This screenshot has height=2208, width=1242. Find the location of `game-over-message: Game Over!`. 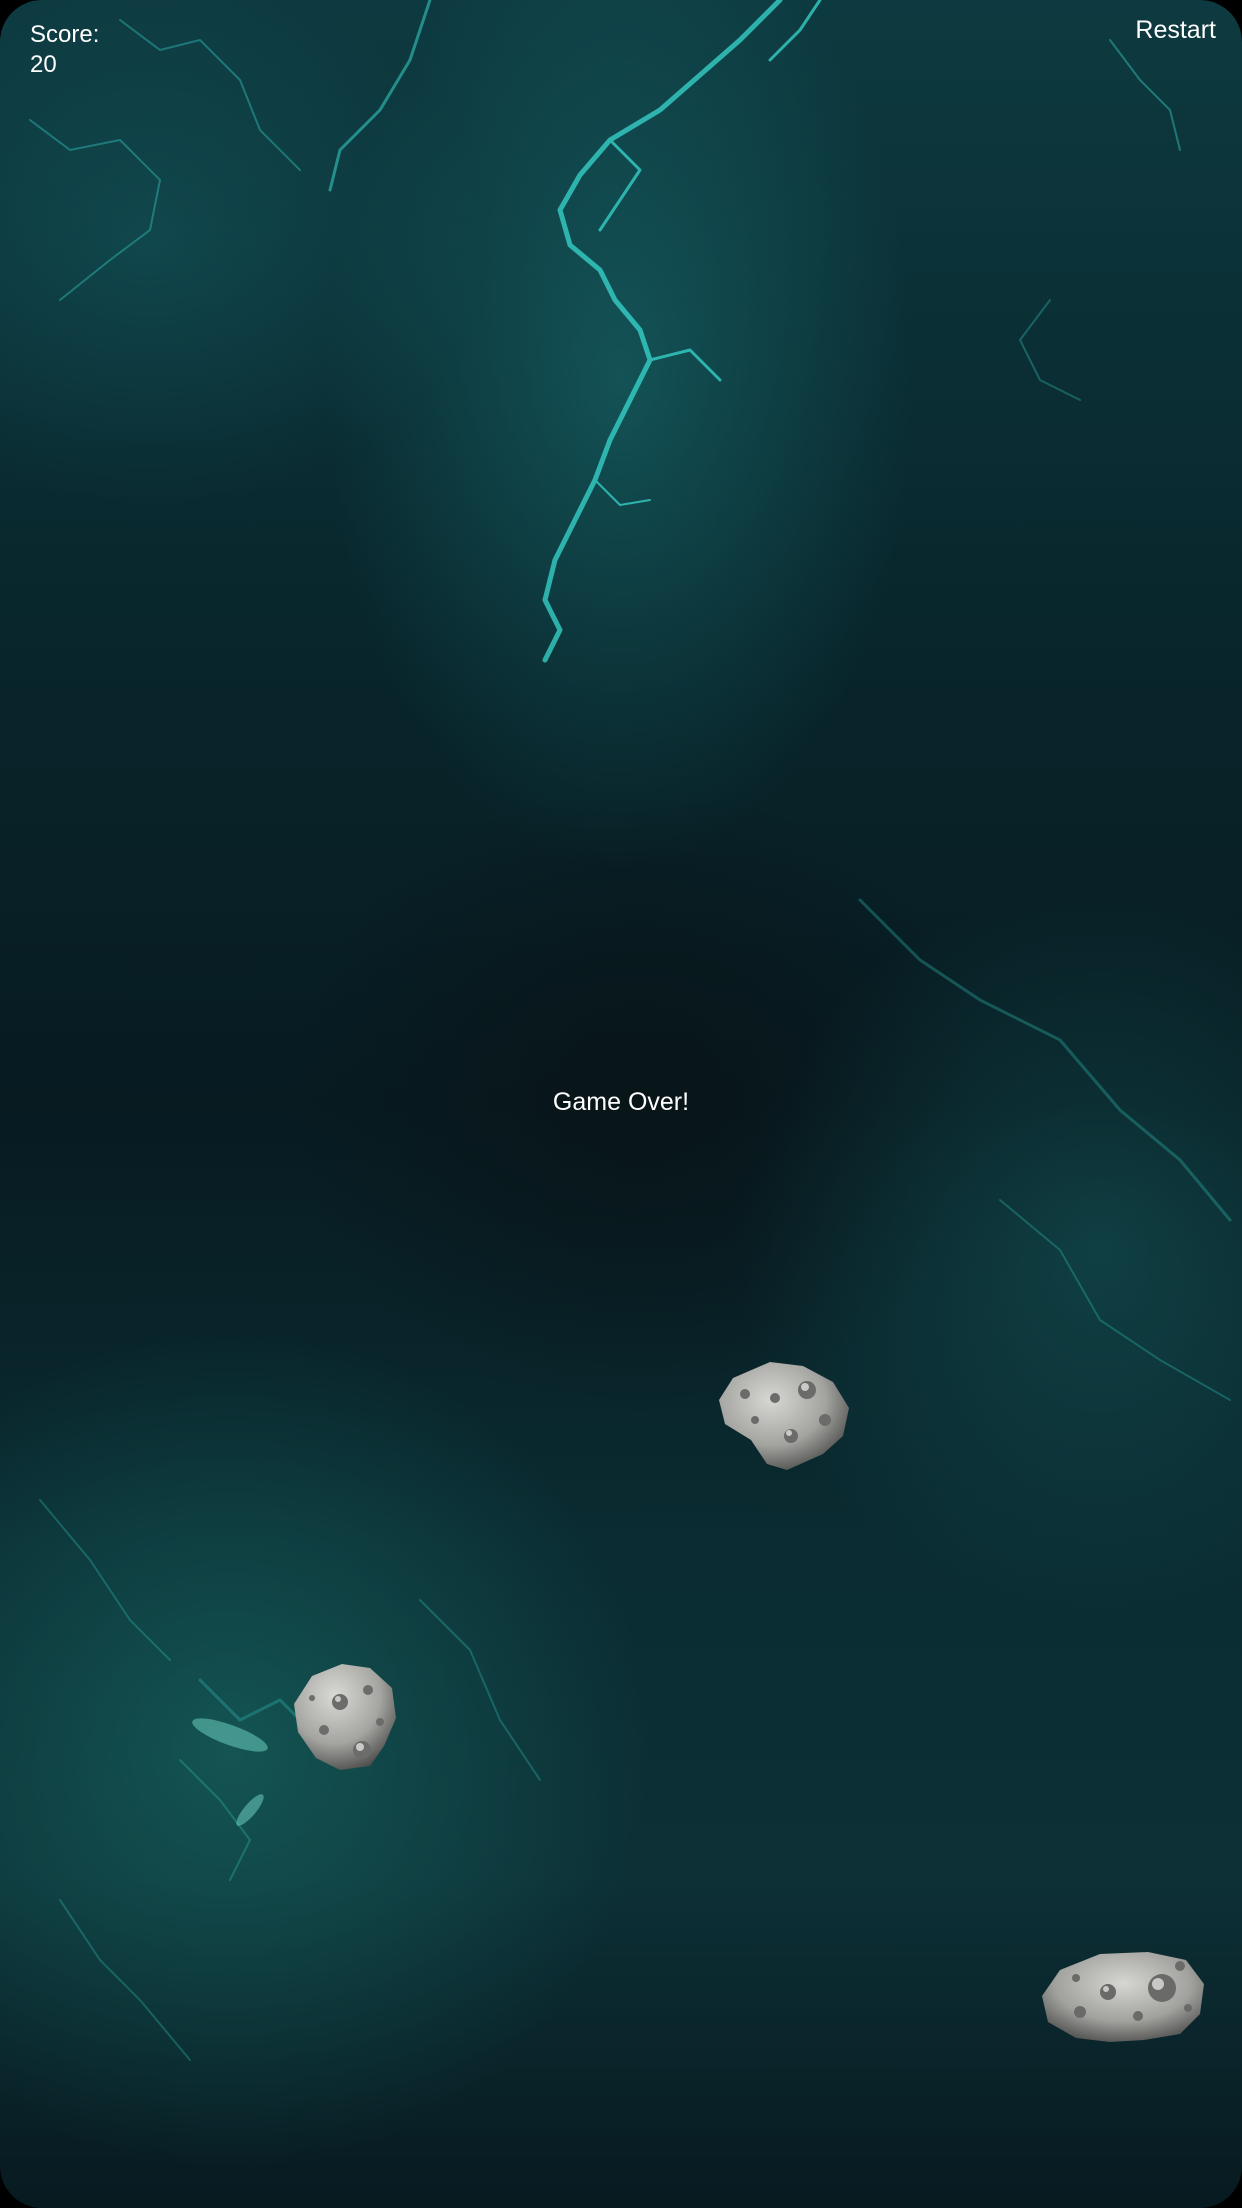

game-over-message: Game Over! is located at coordinates (621, 1102).